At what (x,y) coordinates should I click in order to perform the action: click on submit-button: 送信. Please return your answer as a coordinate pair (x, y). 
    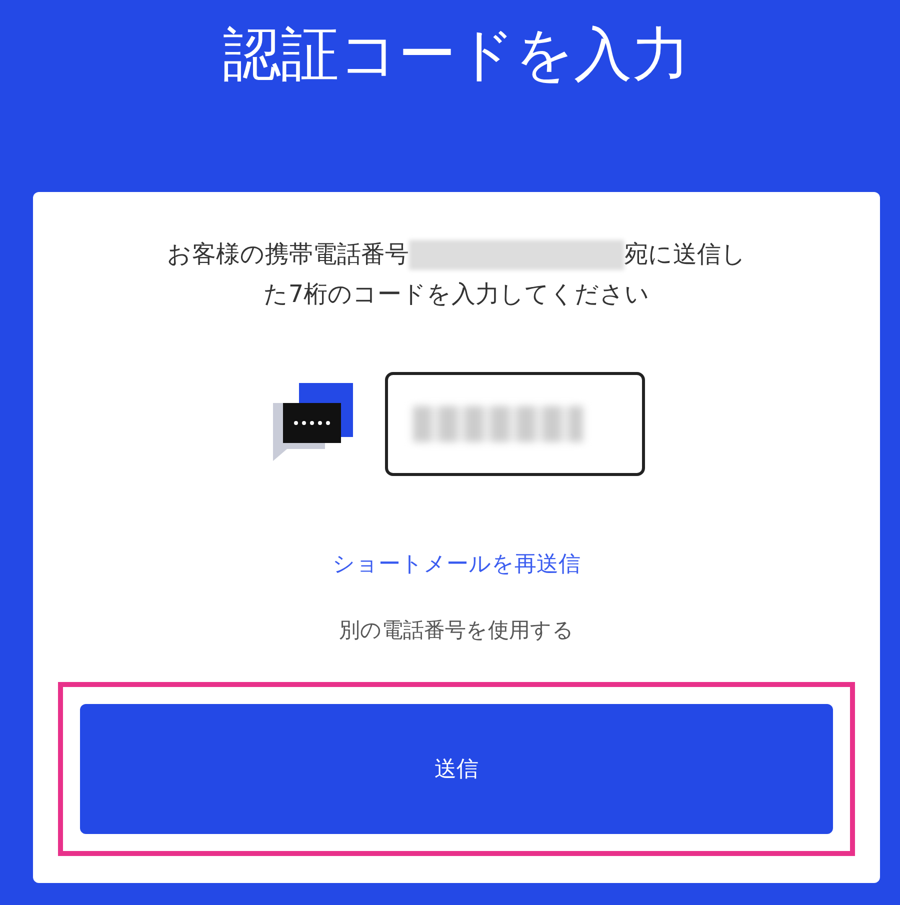
    Looking at the image, I should click on (456, 769).